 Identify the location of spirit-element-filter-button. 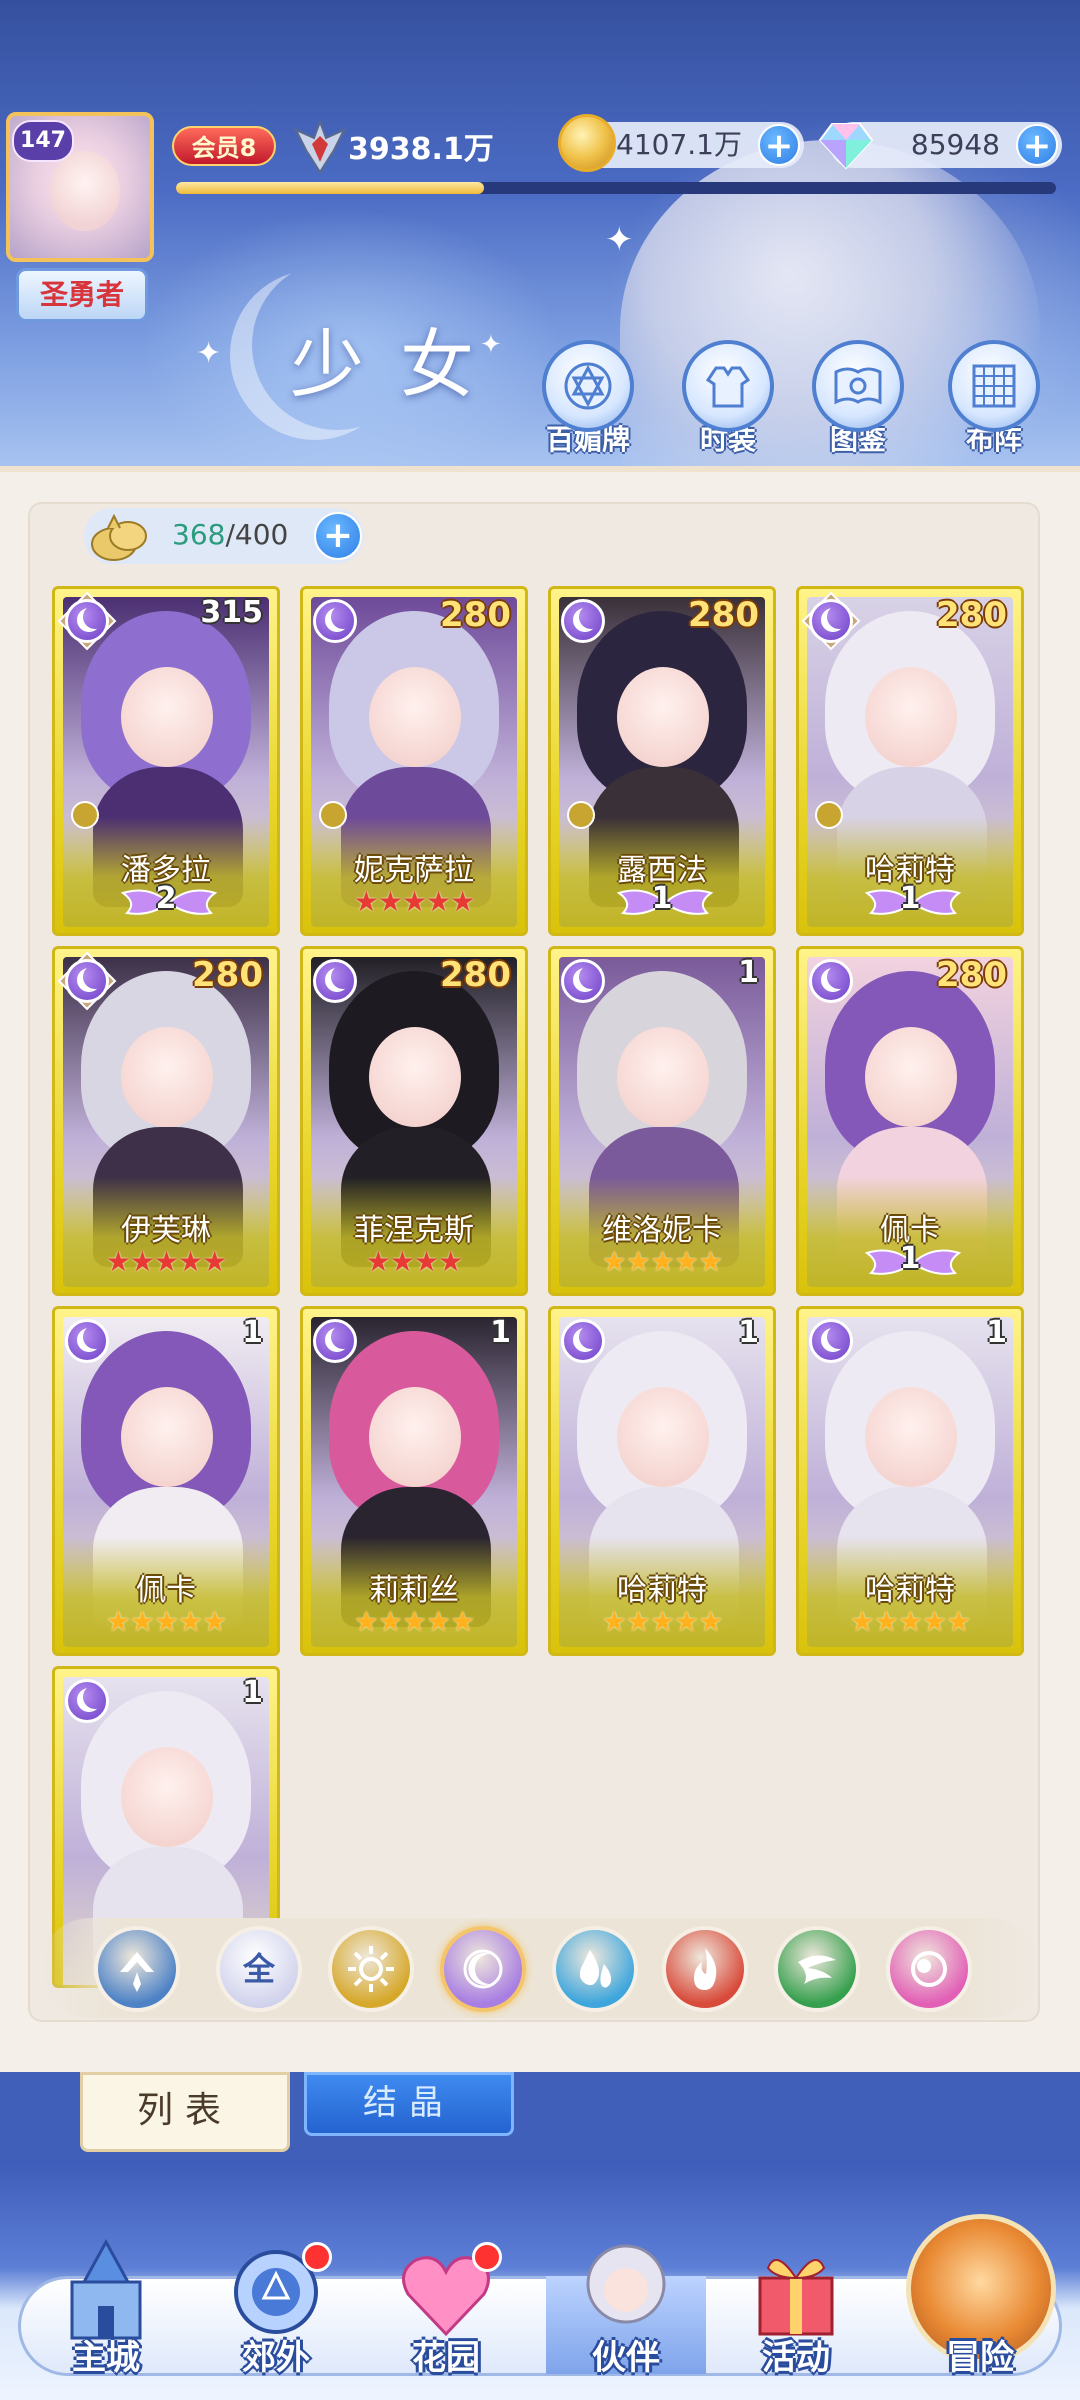
(929, 1969).